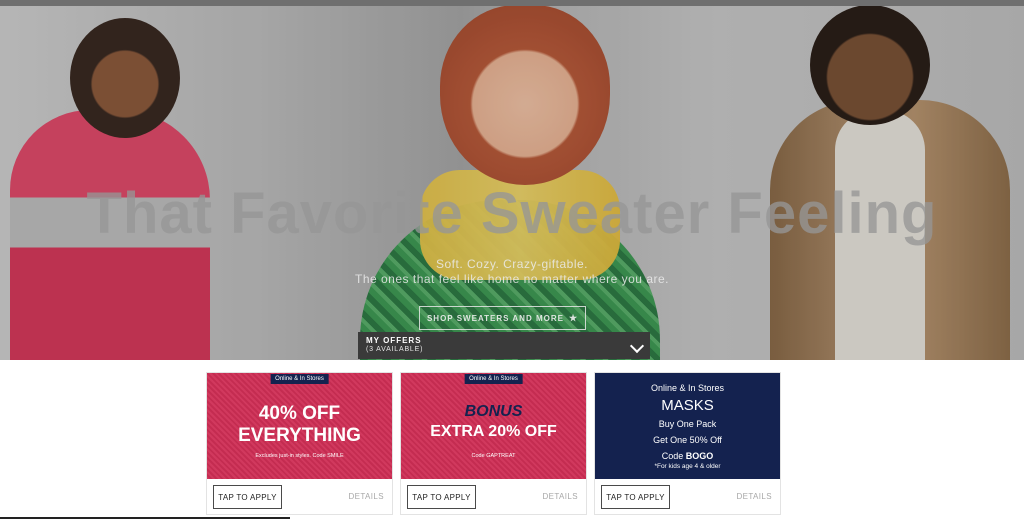 The width and height of the screenshot is (1024, 519). What do you see at coordinates (299, 456) in the screenshot?
I see `offer-note: Excludes just-in styles. Code SMILE` at bounding box center [299, 456].